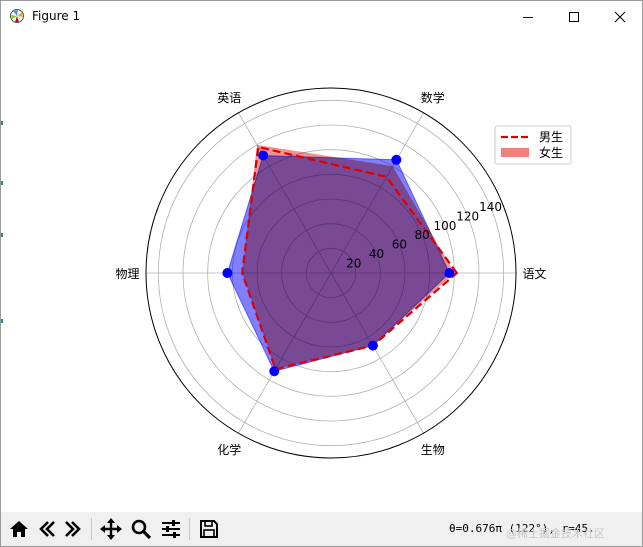 Image resolution: width=643 pixels, height=547 pixels. I want to click on back-icon, so click(47, 529).